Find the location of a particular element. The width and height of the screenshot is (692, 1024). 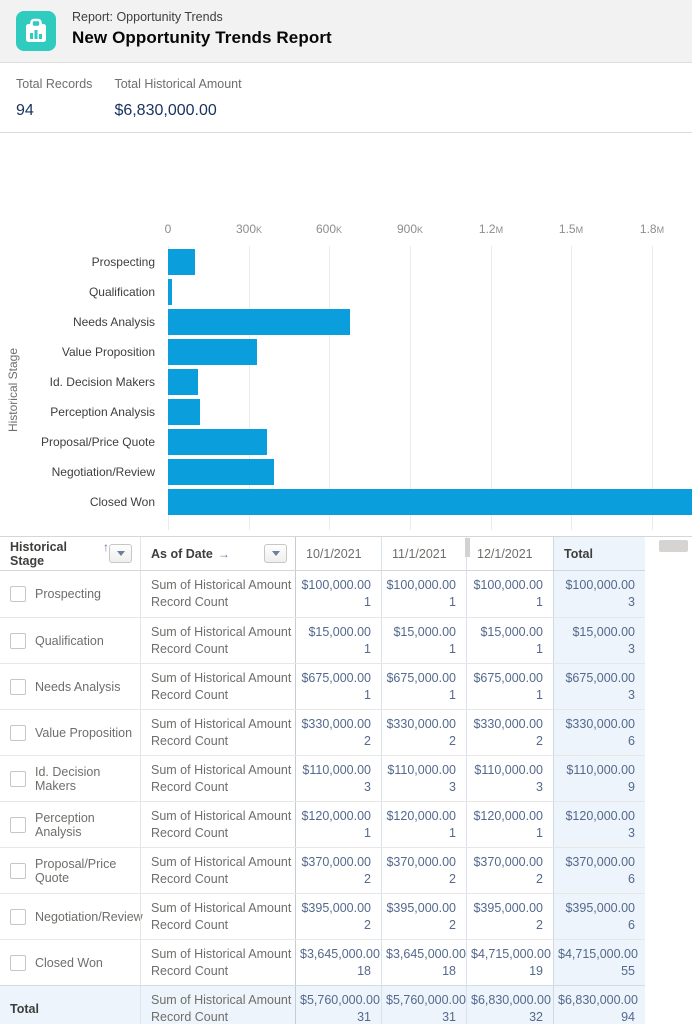

amount-value: $120,000.00 is located at coordinates (600, 816).